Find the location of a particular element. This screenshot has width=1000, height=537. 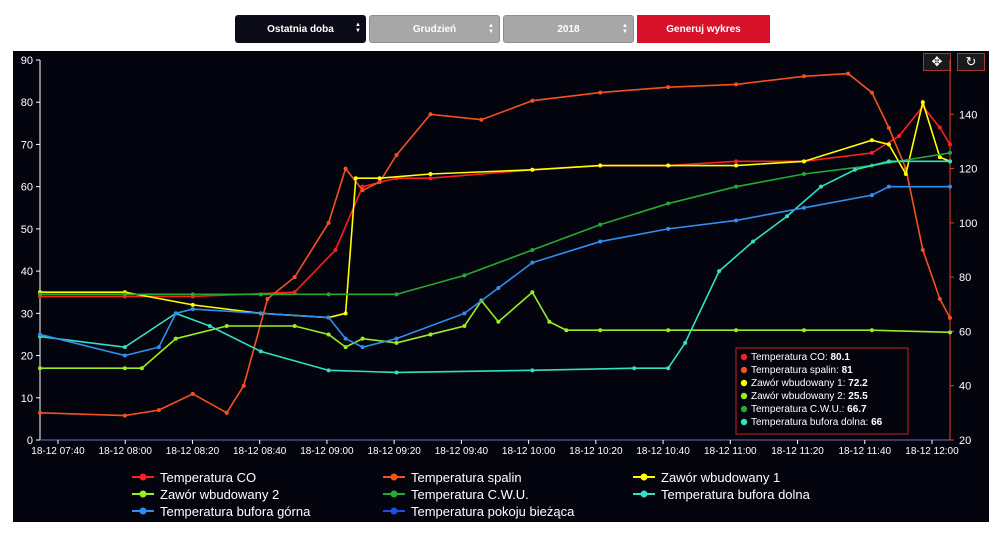

period-select-value: Ostatnia doba is located at coordinates (300, 29).